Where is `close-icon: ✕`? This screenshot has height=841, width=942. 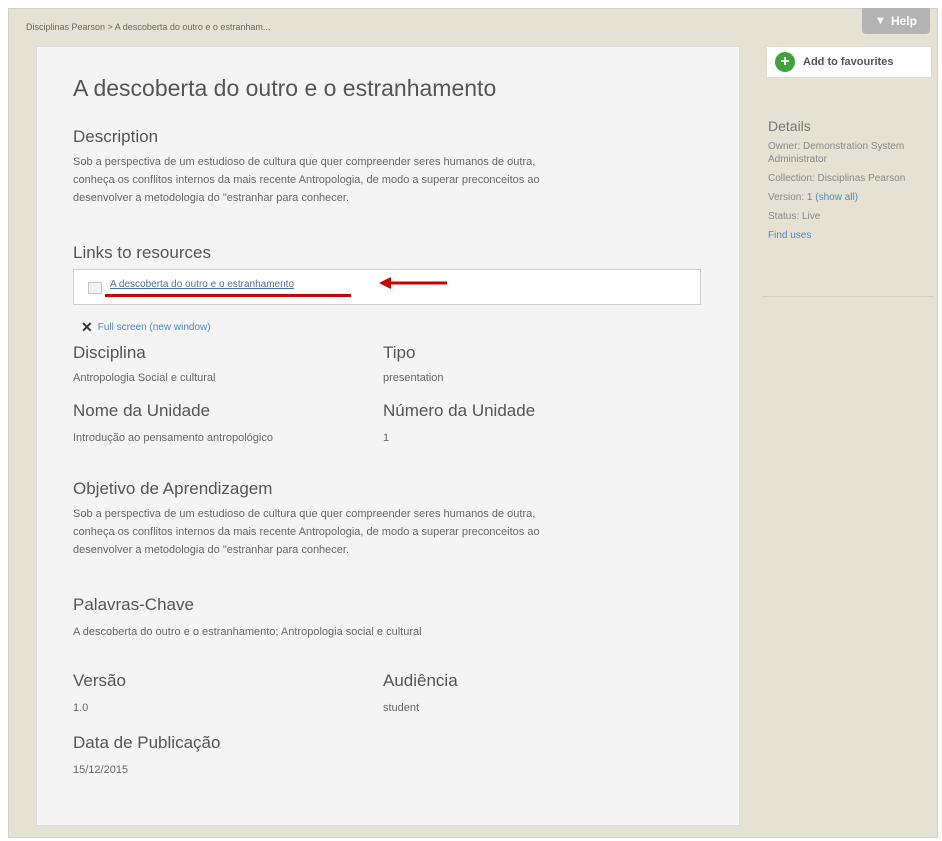
close-icon: ✕ is located at coordinates (87, 327).